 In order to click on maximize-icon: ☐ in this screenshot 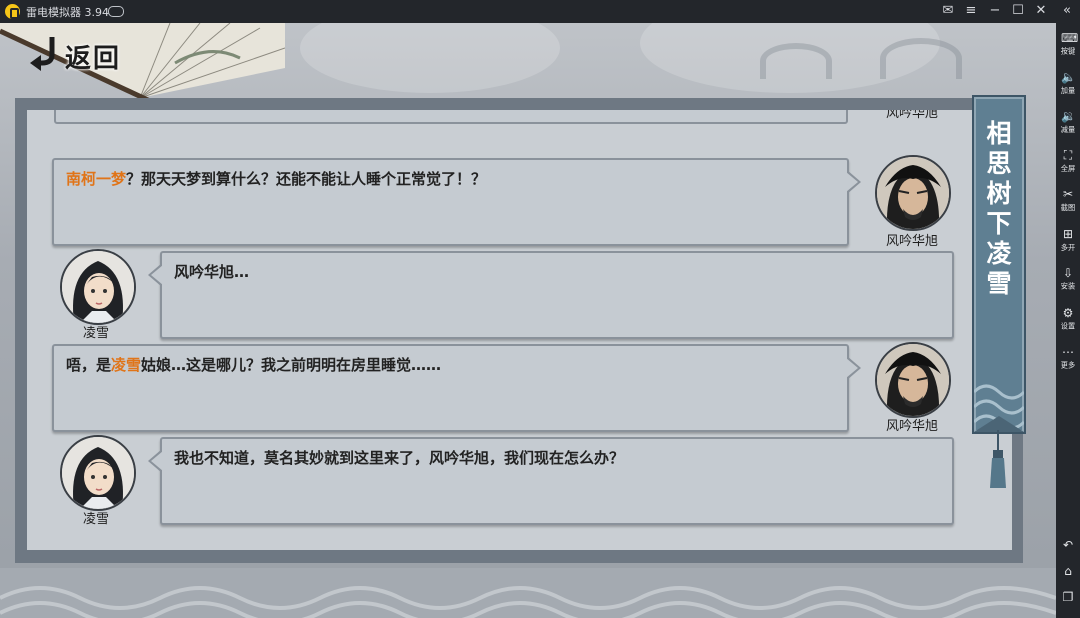, I will do `click(1018, 11)`.